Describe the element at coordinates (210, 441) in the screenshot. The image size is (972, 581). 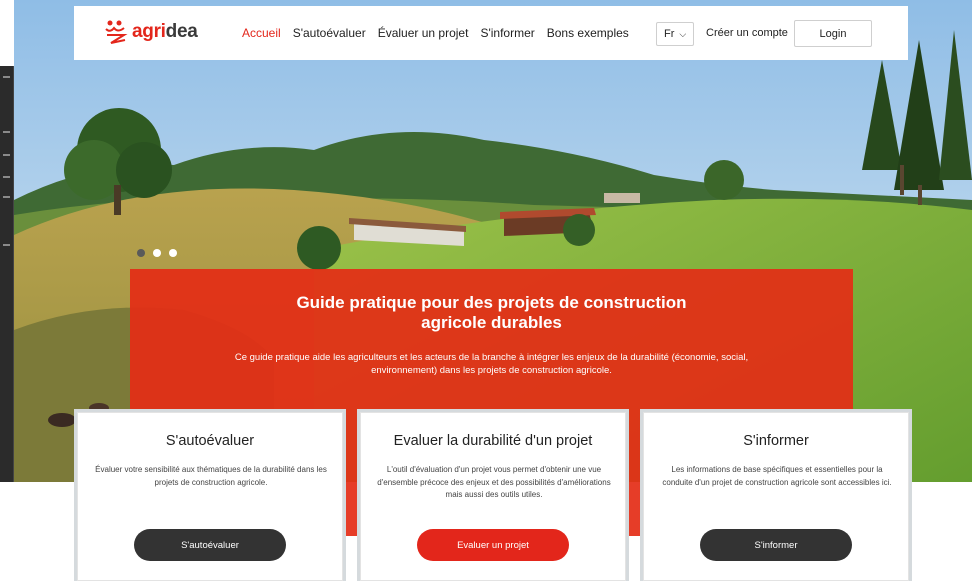
I see `card-title: S'autoévaluer` at that location.